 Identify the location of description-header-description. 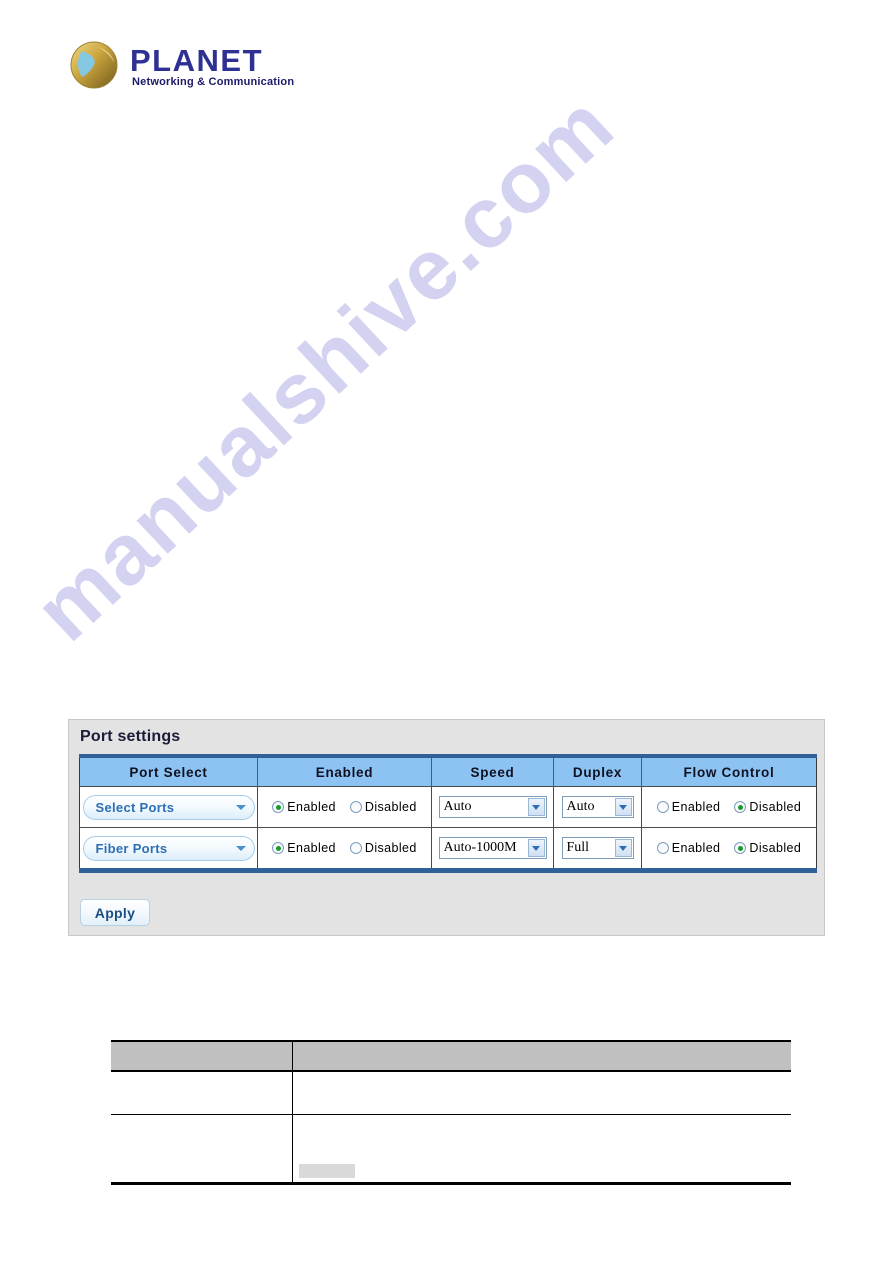
(541, 1056).